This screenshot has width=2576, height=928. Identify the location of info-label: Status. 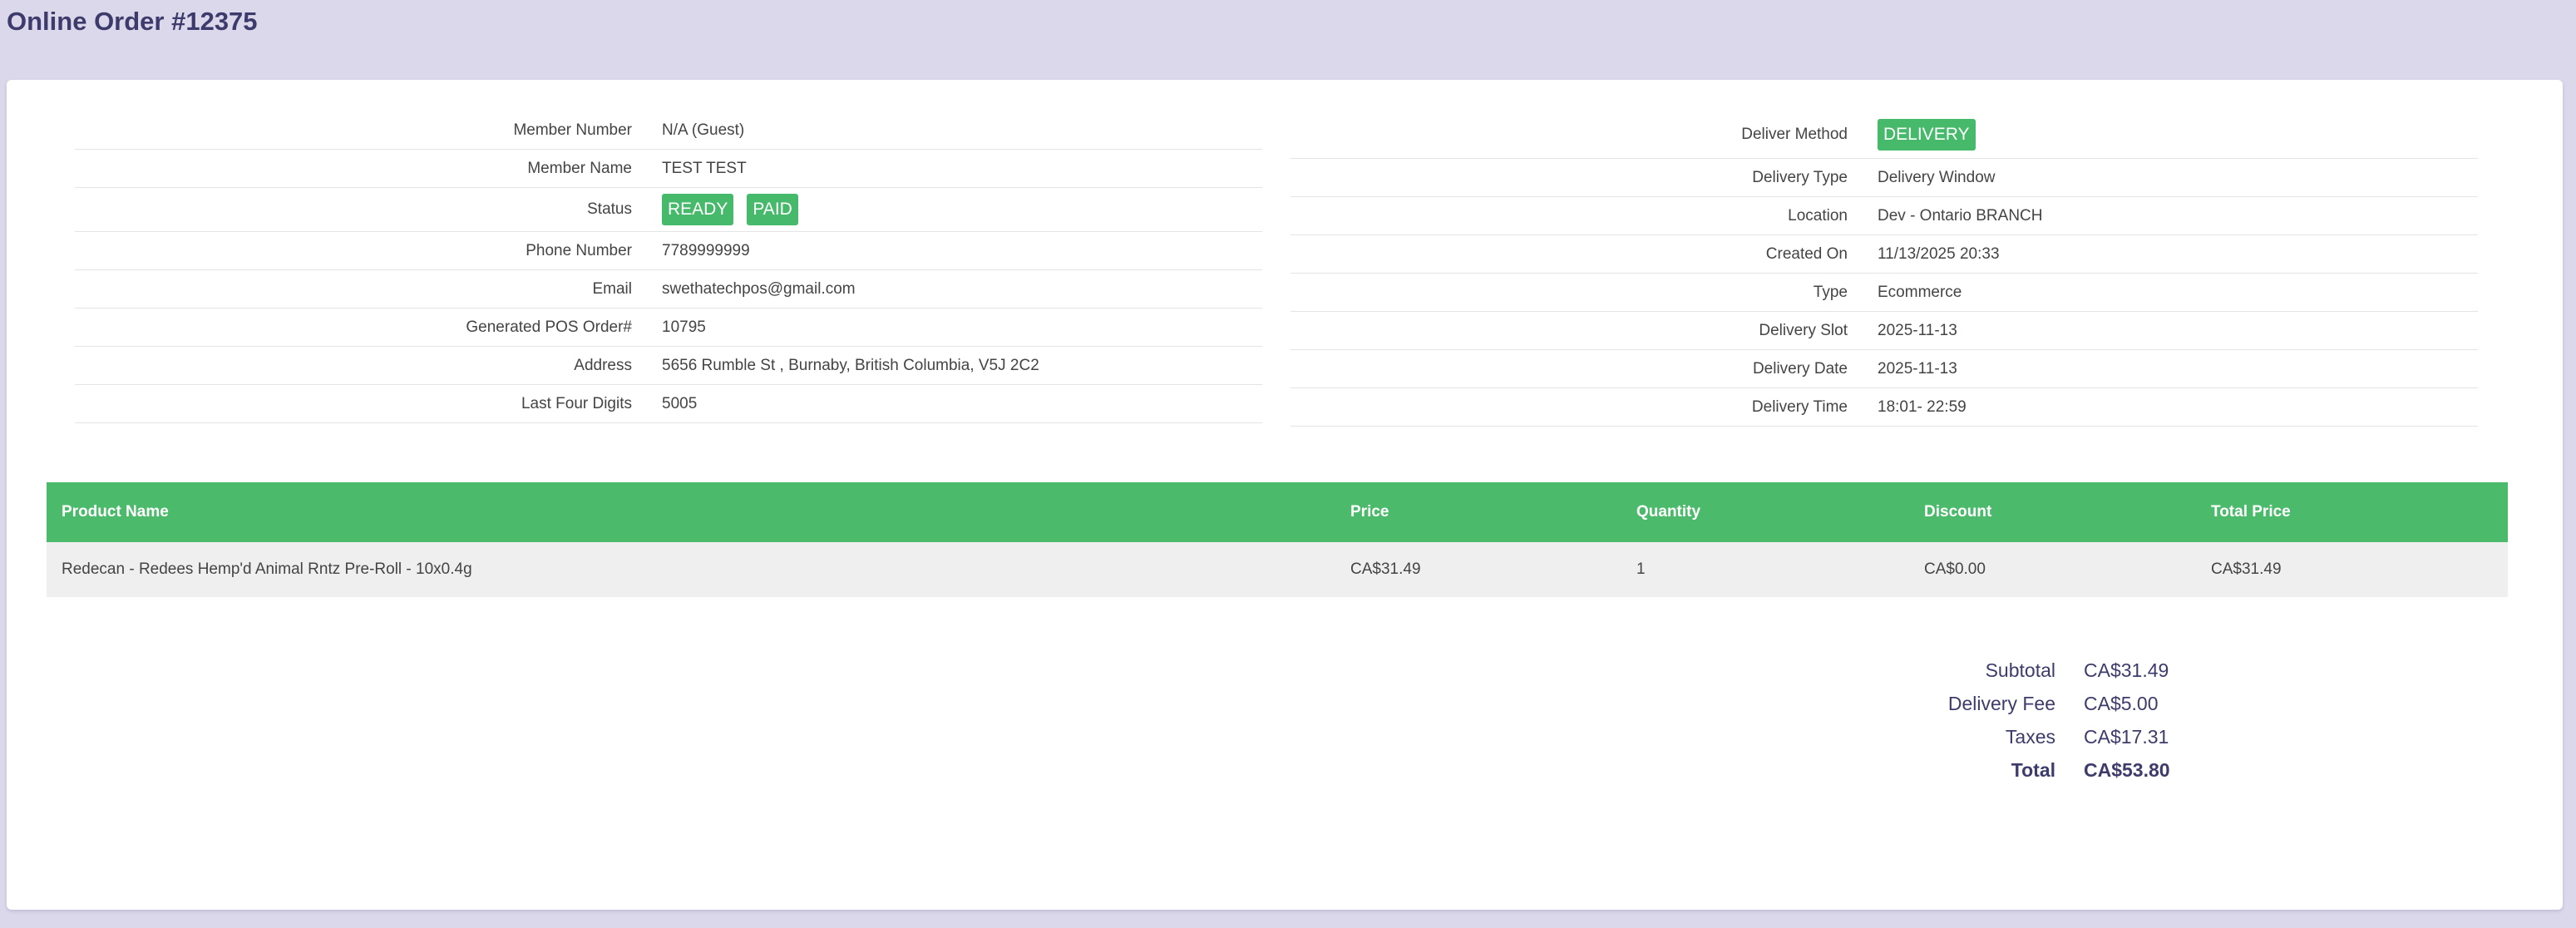
(609, 209).